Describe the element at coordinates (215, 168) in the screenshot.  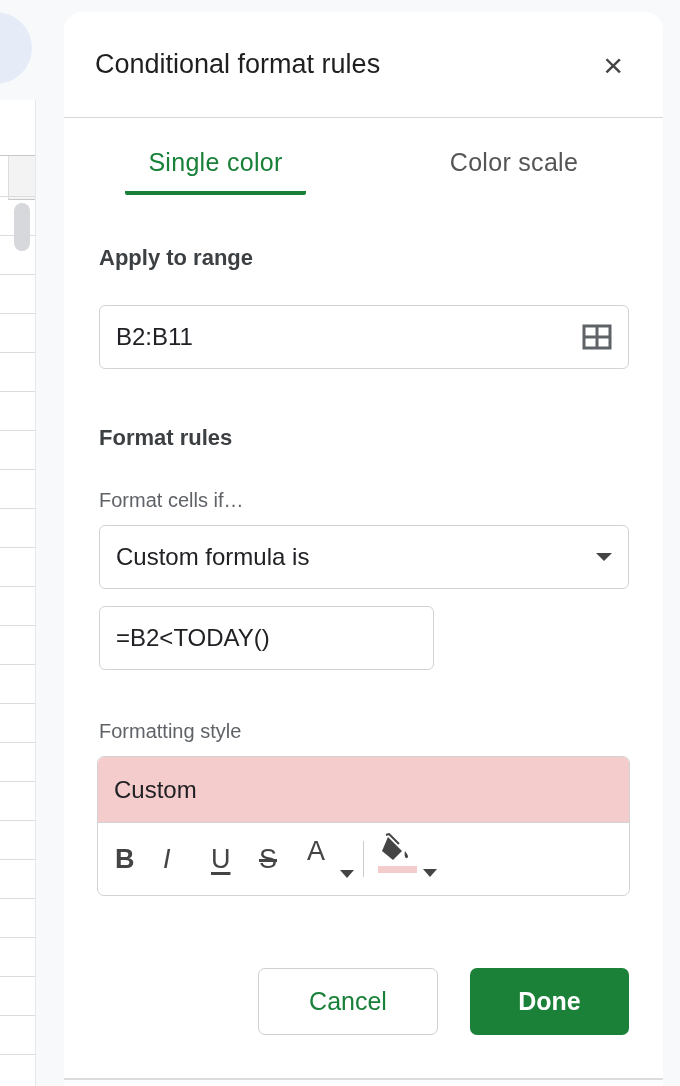
I see `tab: Single color` at that location.